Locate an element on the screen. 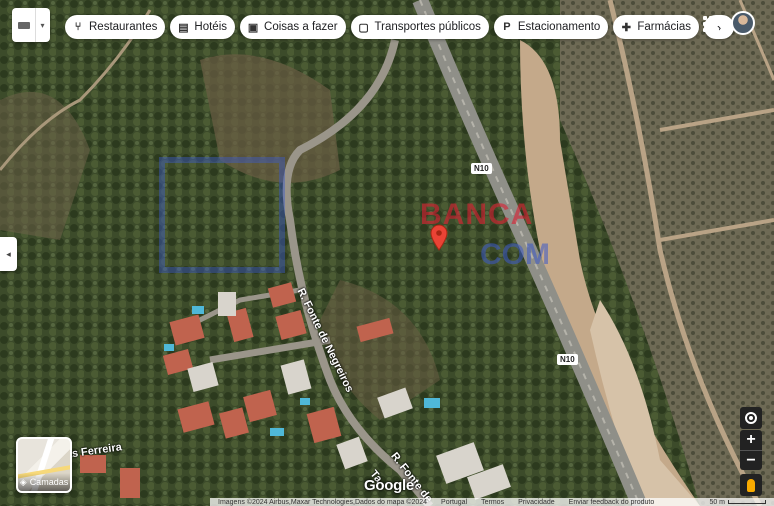 The width and height of the screenshot is (774, 506). chip-restaurantes: ⑂ Restaurantes is located at coordinates (115, 27).